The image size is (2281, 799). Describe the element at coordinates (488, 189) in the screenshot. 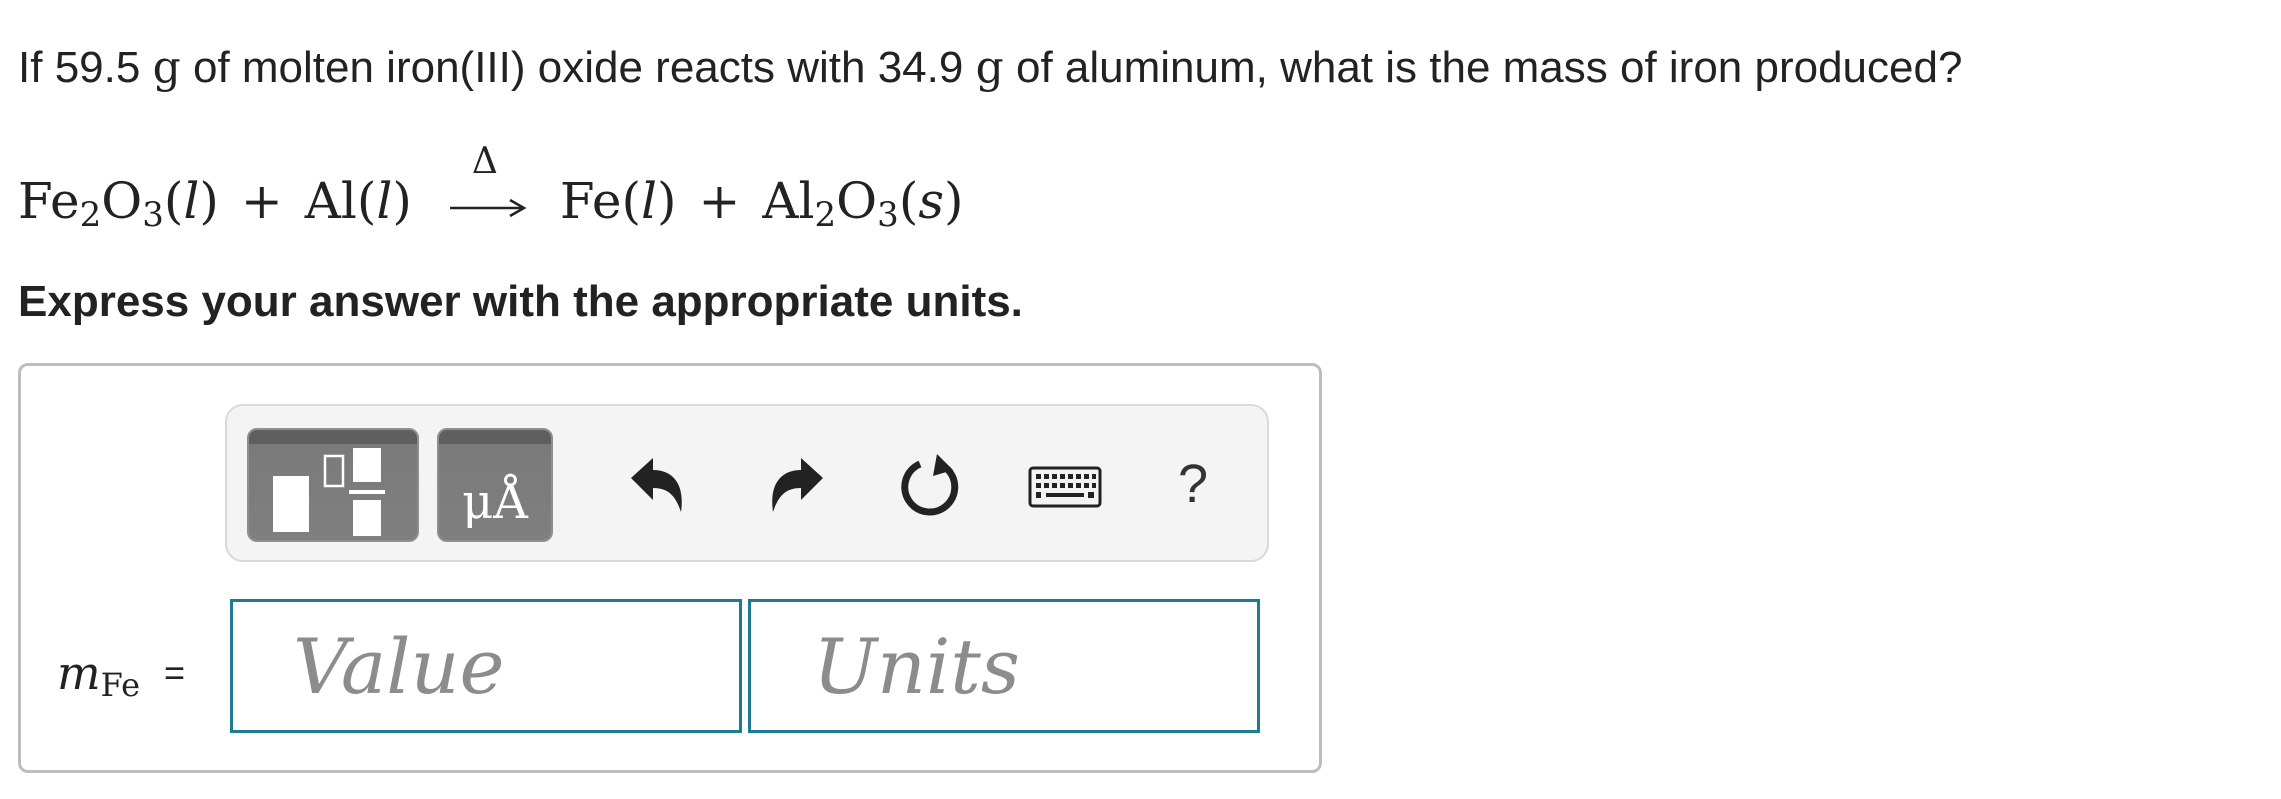

I see `reaction-arrow: Δ` at that location.